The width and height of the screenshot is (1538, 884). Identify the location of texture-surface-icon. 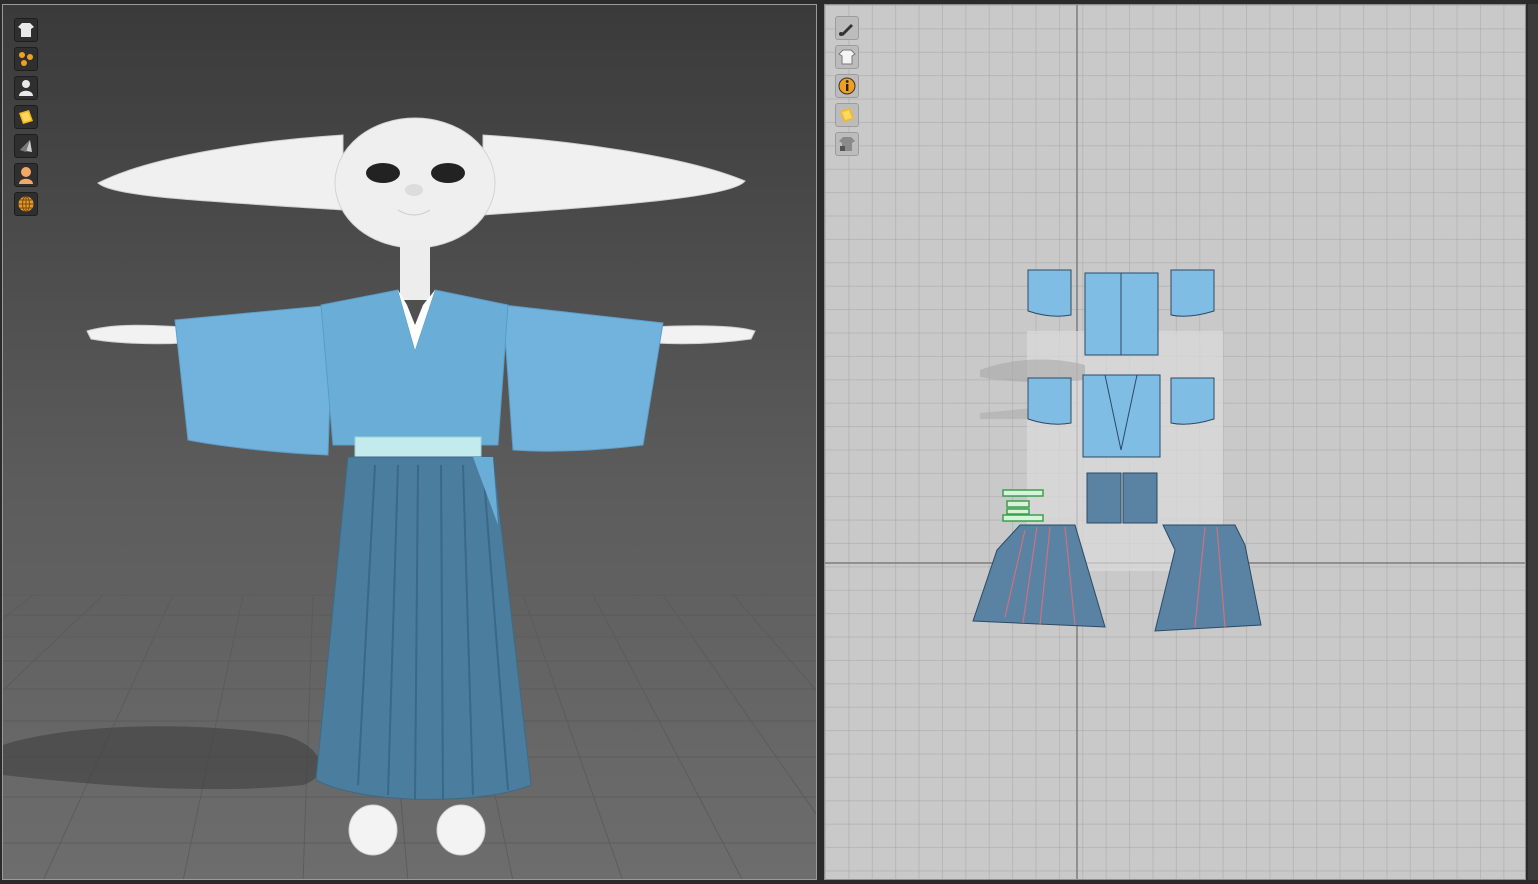
(26, 117).